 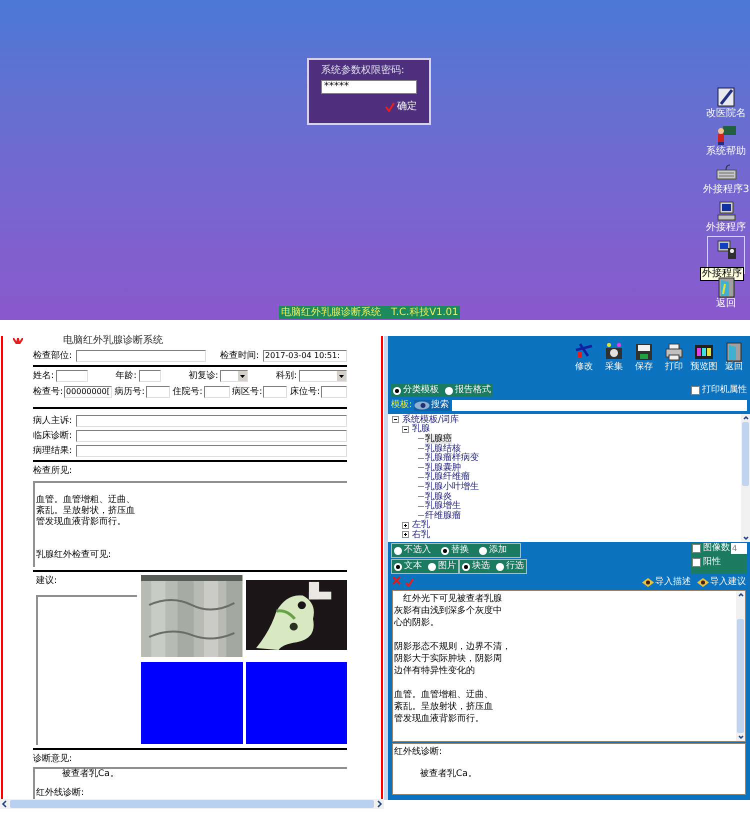 What do you see at coordinates (719, 562) in the screenshot?
I see `checkbox: 阳性` at bounding box center [719, 562].